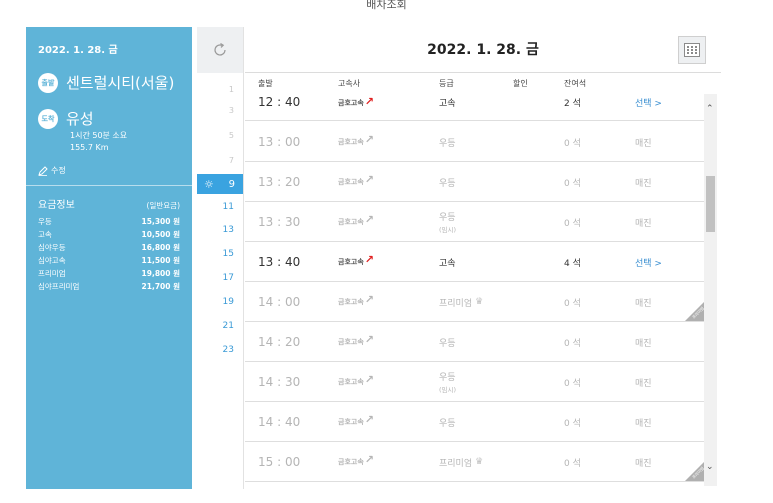 This screenshot has width=773, height=503. What do you see at coordinates (120, 83) in the screenshot?
I see `departure-terminal: 센트럴시티(서울)` at bounding box center [120, 83].